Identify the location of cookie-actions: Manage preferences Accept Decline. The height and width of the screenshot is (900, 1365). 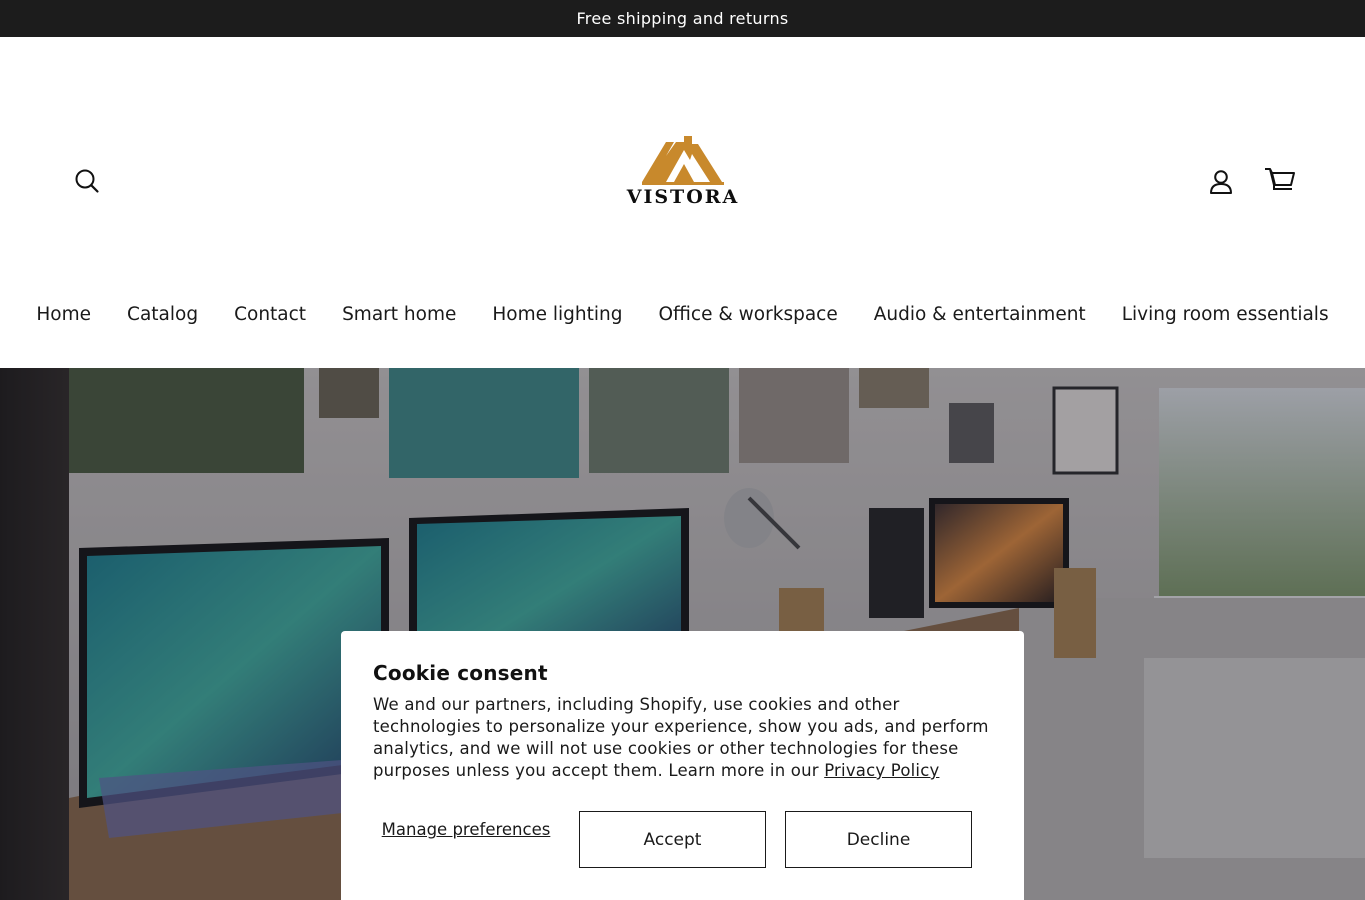
(673, 839).